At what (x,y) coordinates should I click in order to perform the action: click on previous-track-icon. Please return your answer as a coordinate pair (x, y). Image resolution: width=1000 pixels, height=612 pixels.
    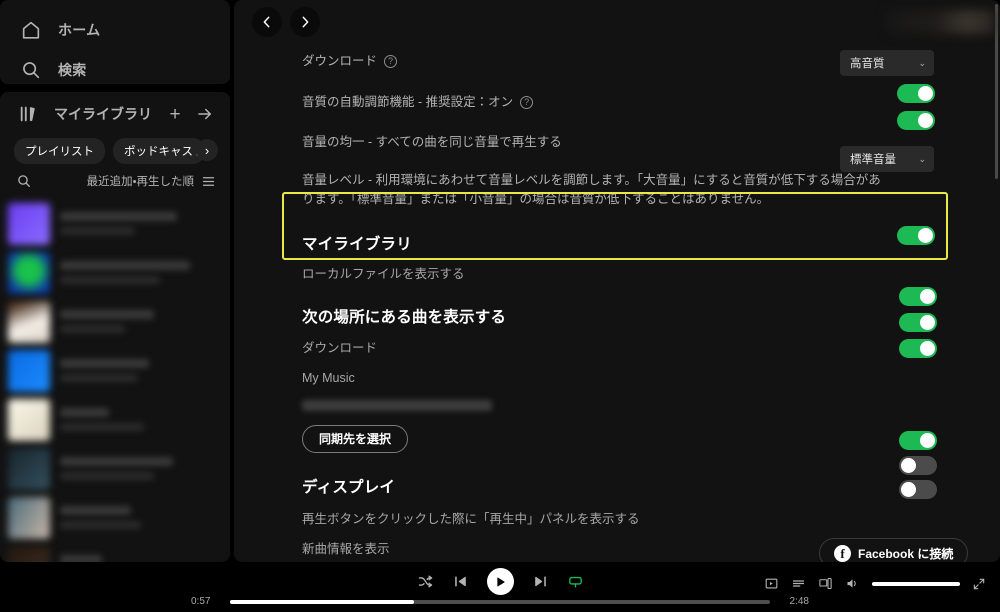
    Looking at the image, I should click on (460, 581).